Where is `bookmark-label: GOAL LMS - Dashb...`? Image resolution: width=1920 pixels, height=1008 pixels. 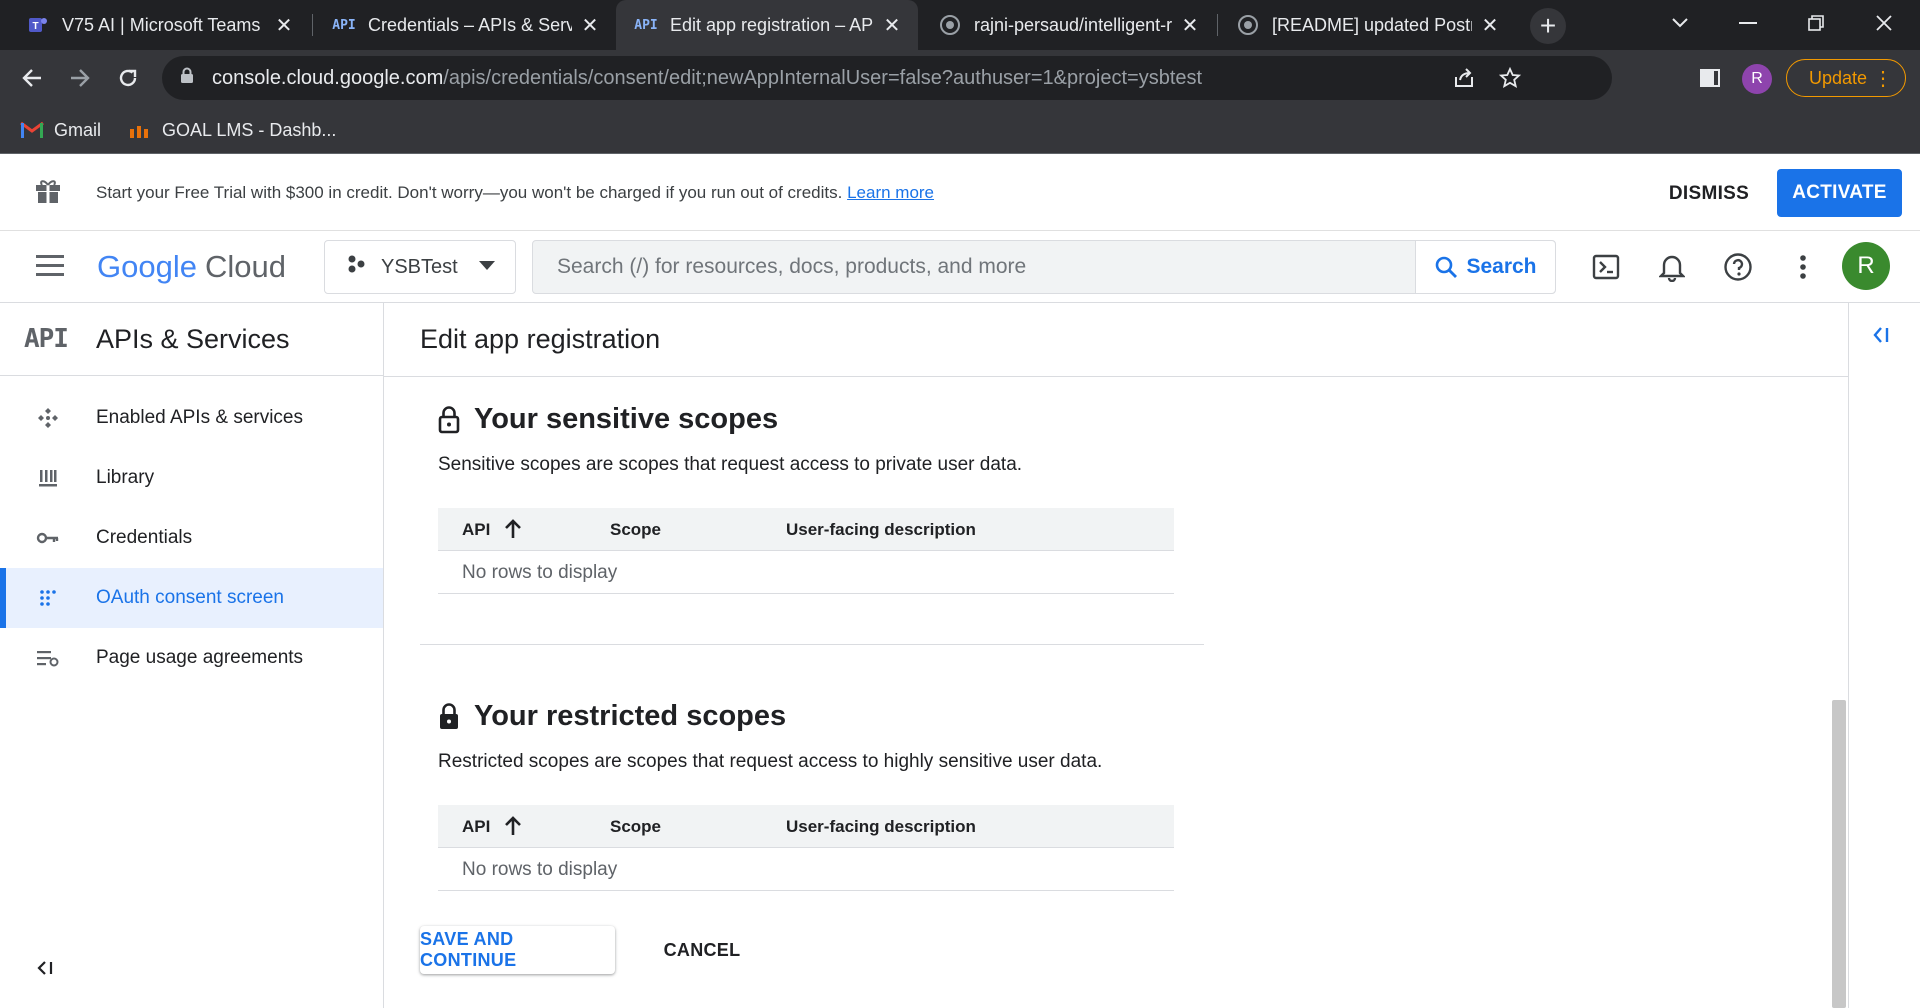
bookmark-label: GOAL LMS - Dashb... is located at coordinates (249, 129).